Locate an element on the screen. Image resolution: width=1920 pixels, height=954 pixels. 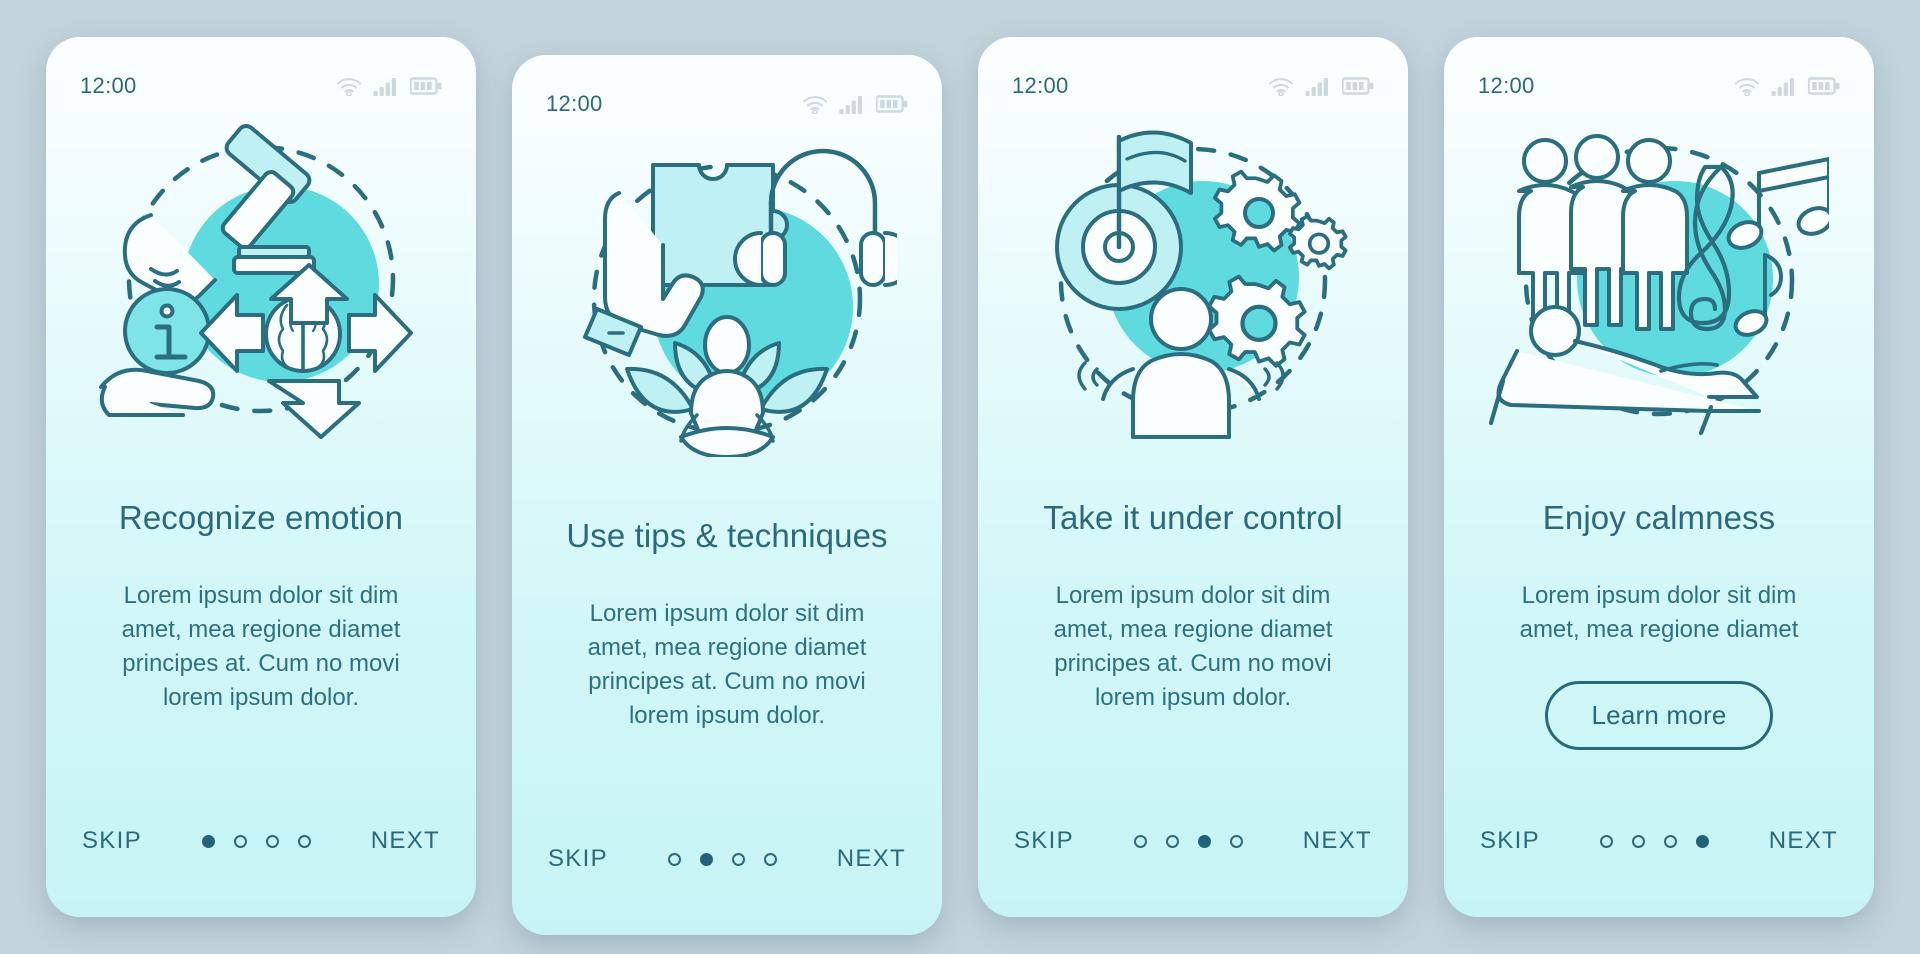
illustration-enjoy-calmness is located at coordinates (1659, 276).